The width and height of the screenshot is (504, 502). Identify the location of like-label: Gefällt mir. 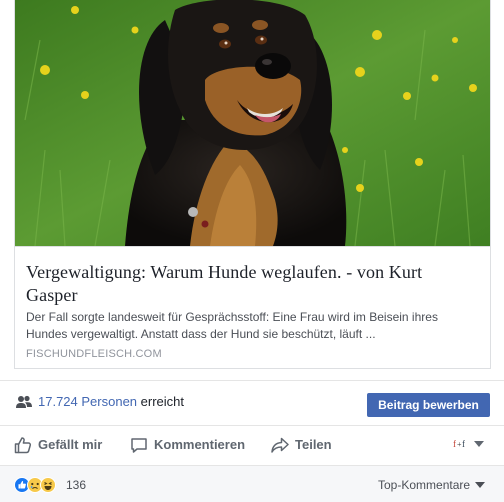
(70, 444).